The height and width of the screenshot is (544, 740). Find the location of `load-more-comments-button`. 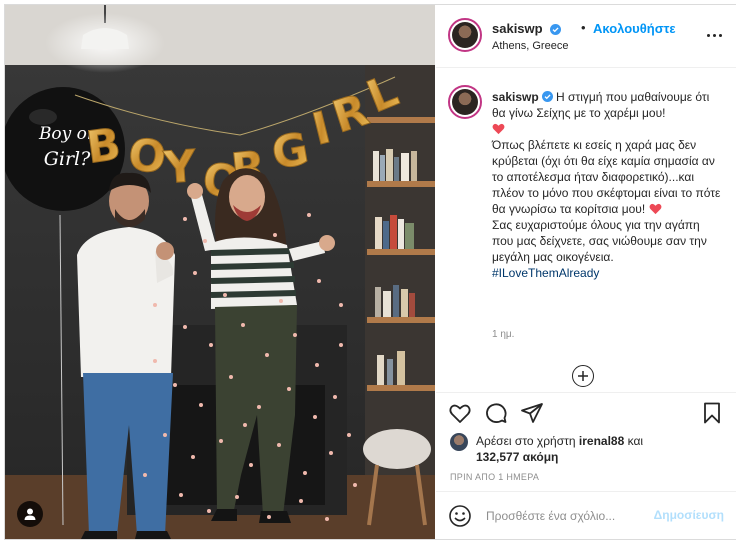

load-more-comments-button is located at coordinates (583, 376).